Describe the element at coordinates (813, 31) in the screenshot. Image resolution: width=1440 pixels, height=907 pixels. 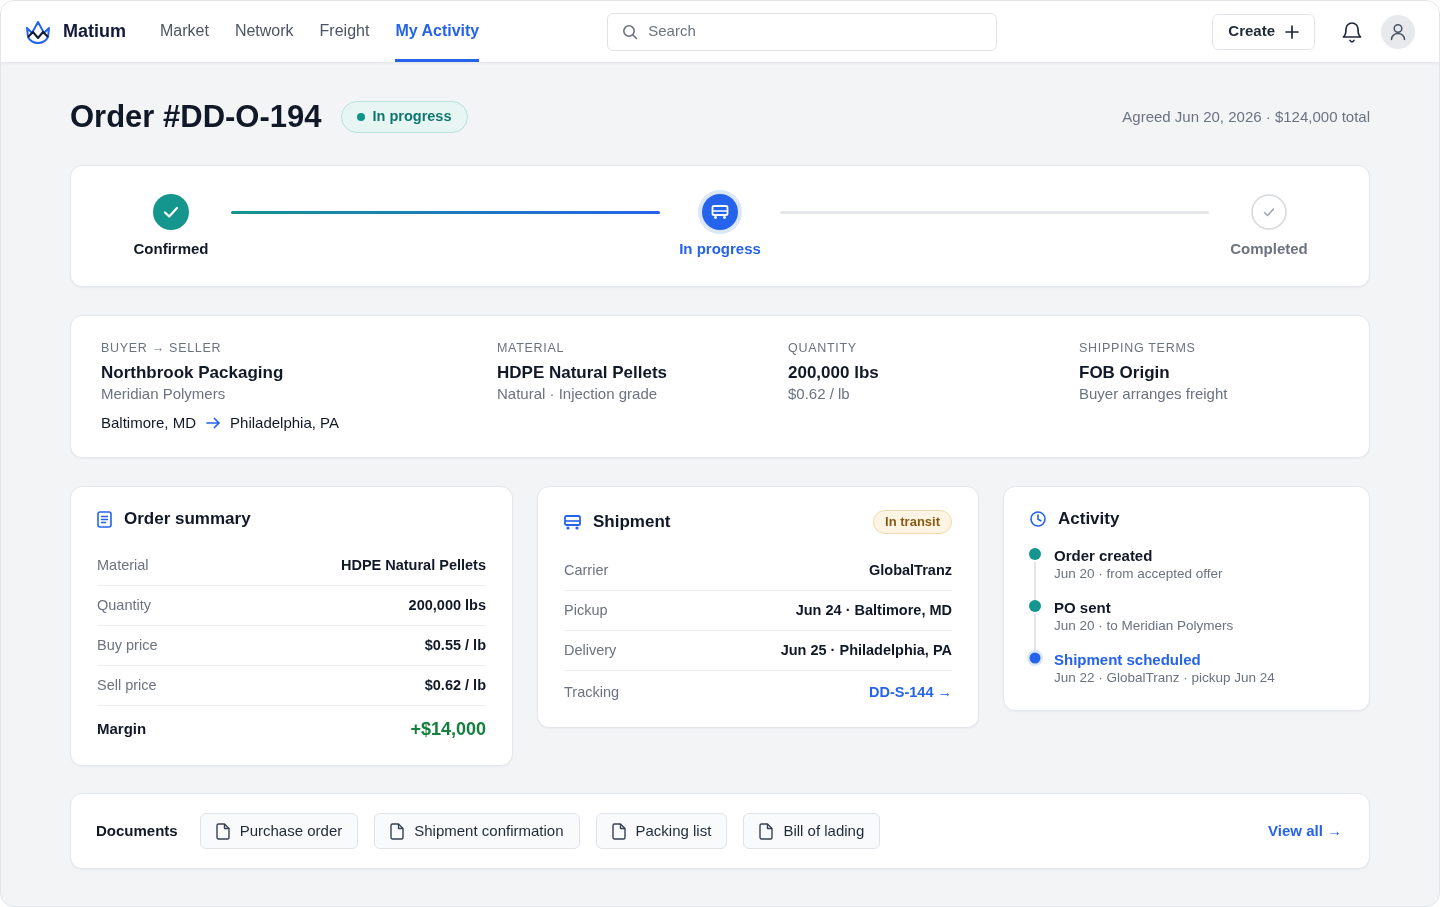
I see `search-input: Search` at that location.